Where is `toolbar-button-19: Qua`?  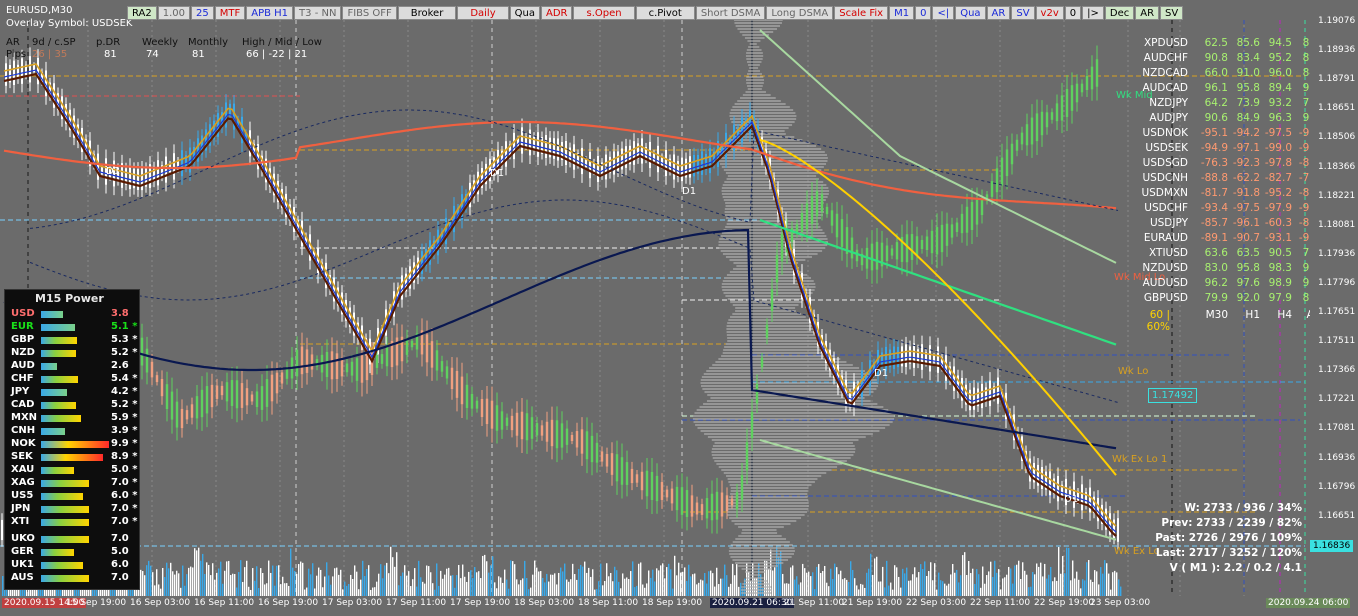 toolbar-button-19: Qua is located at coordinates (970, 13).